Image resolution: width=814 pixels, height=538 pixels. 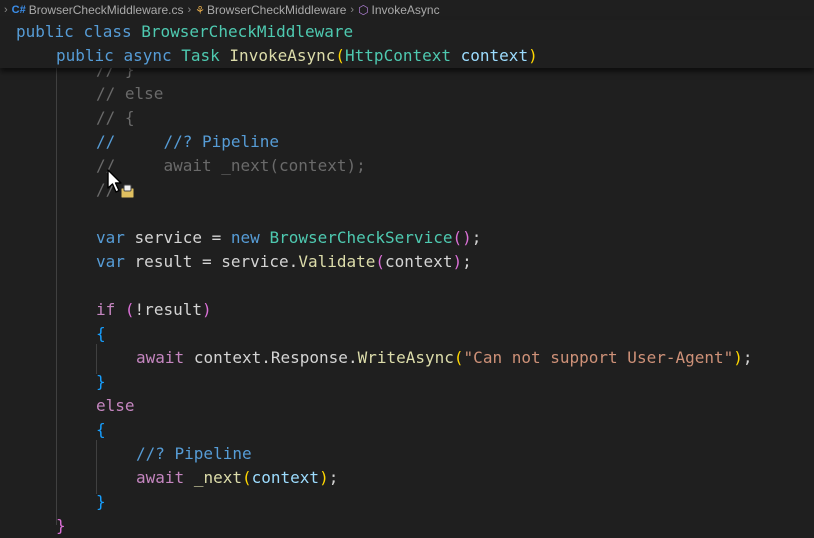 What do you see at coordinates (130, 93) in the screenshot?
I see `comment-line: // else` at bounding box center [130, 93].